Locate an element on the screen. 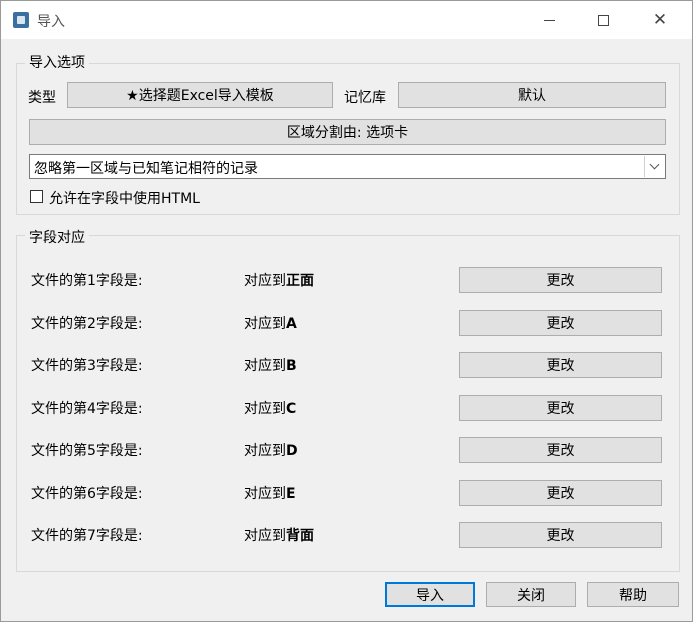  separator-button: 区域分割由: 选项卡 is located at coordinates (347, 132).